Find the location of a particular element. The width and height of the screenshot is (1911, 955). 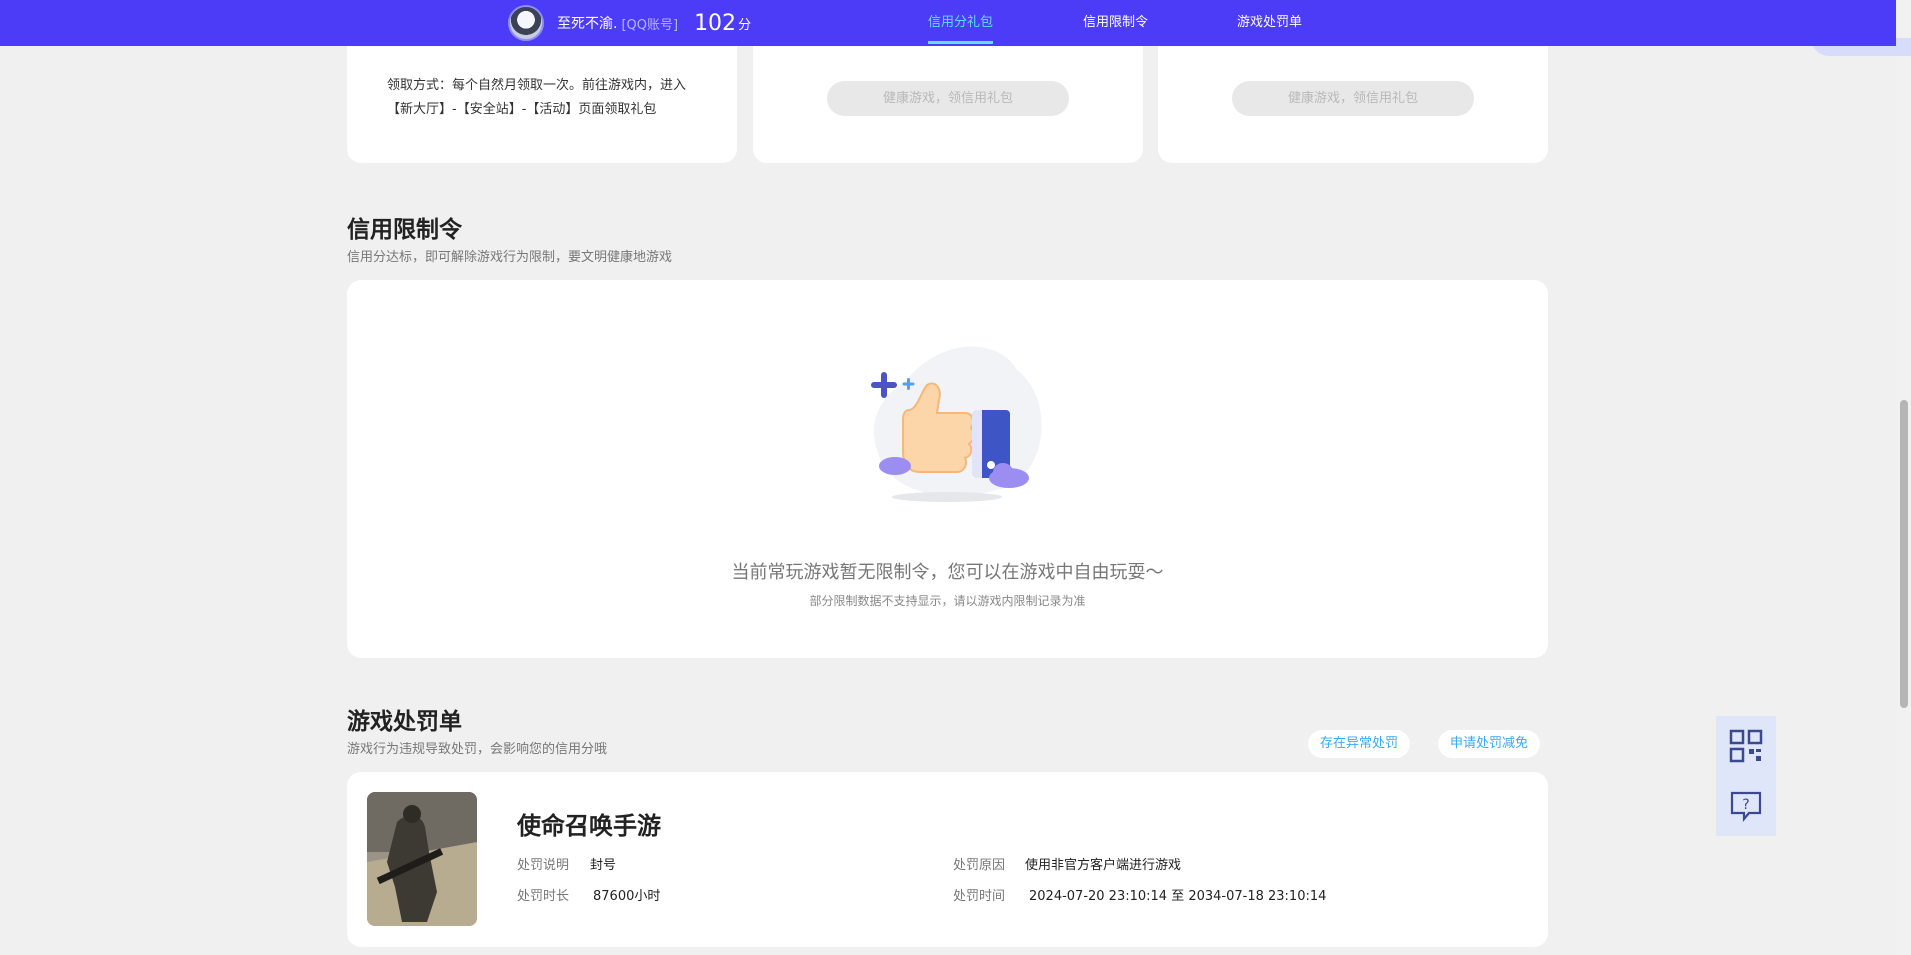

user-summary: 至死不渝. [QQ账号] 102 分 is located at coordinates (629, 23).